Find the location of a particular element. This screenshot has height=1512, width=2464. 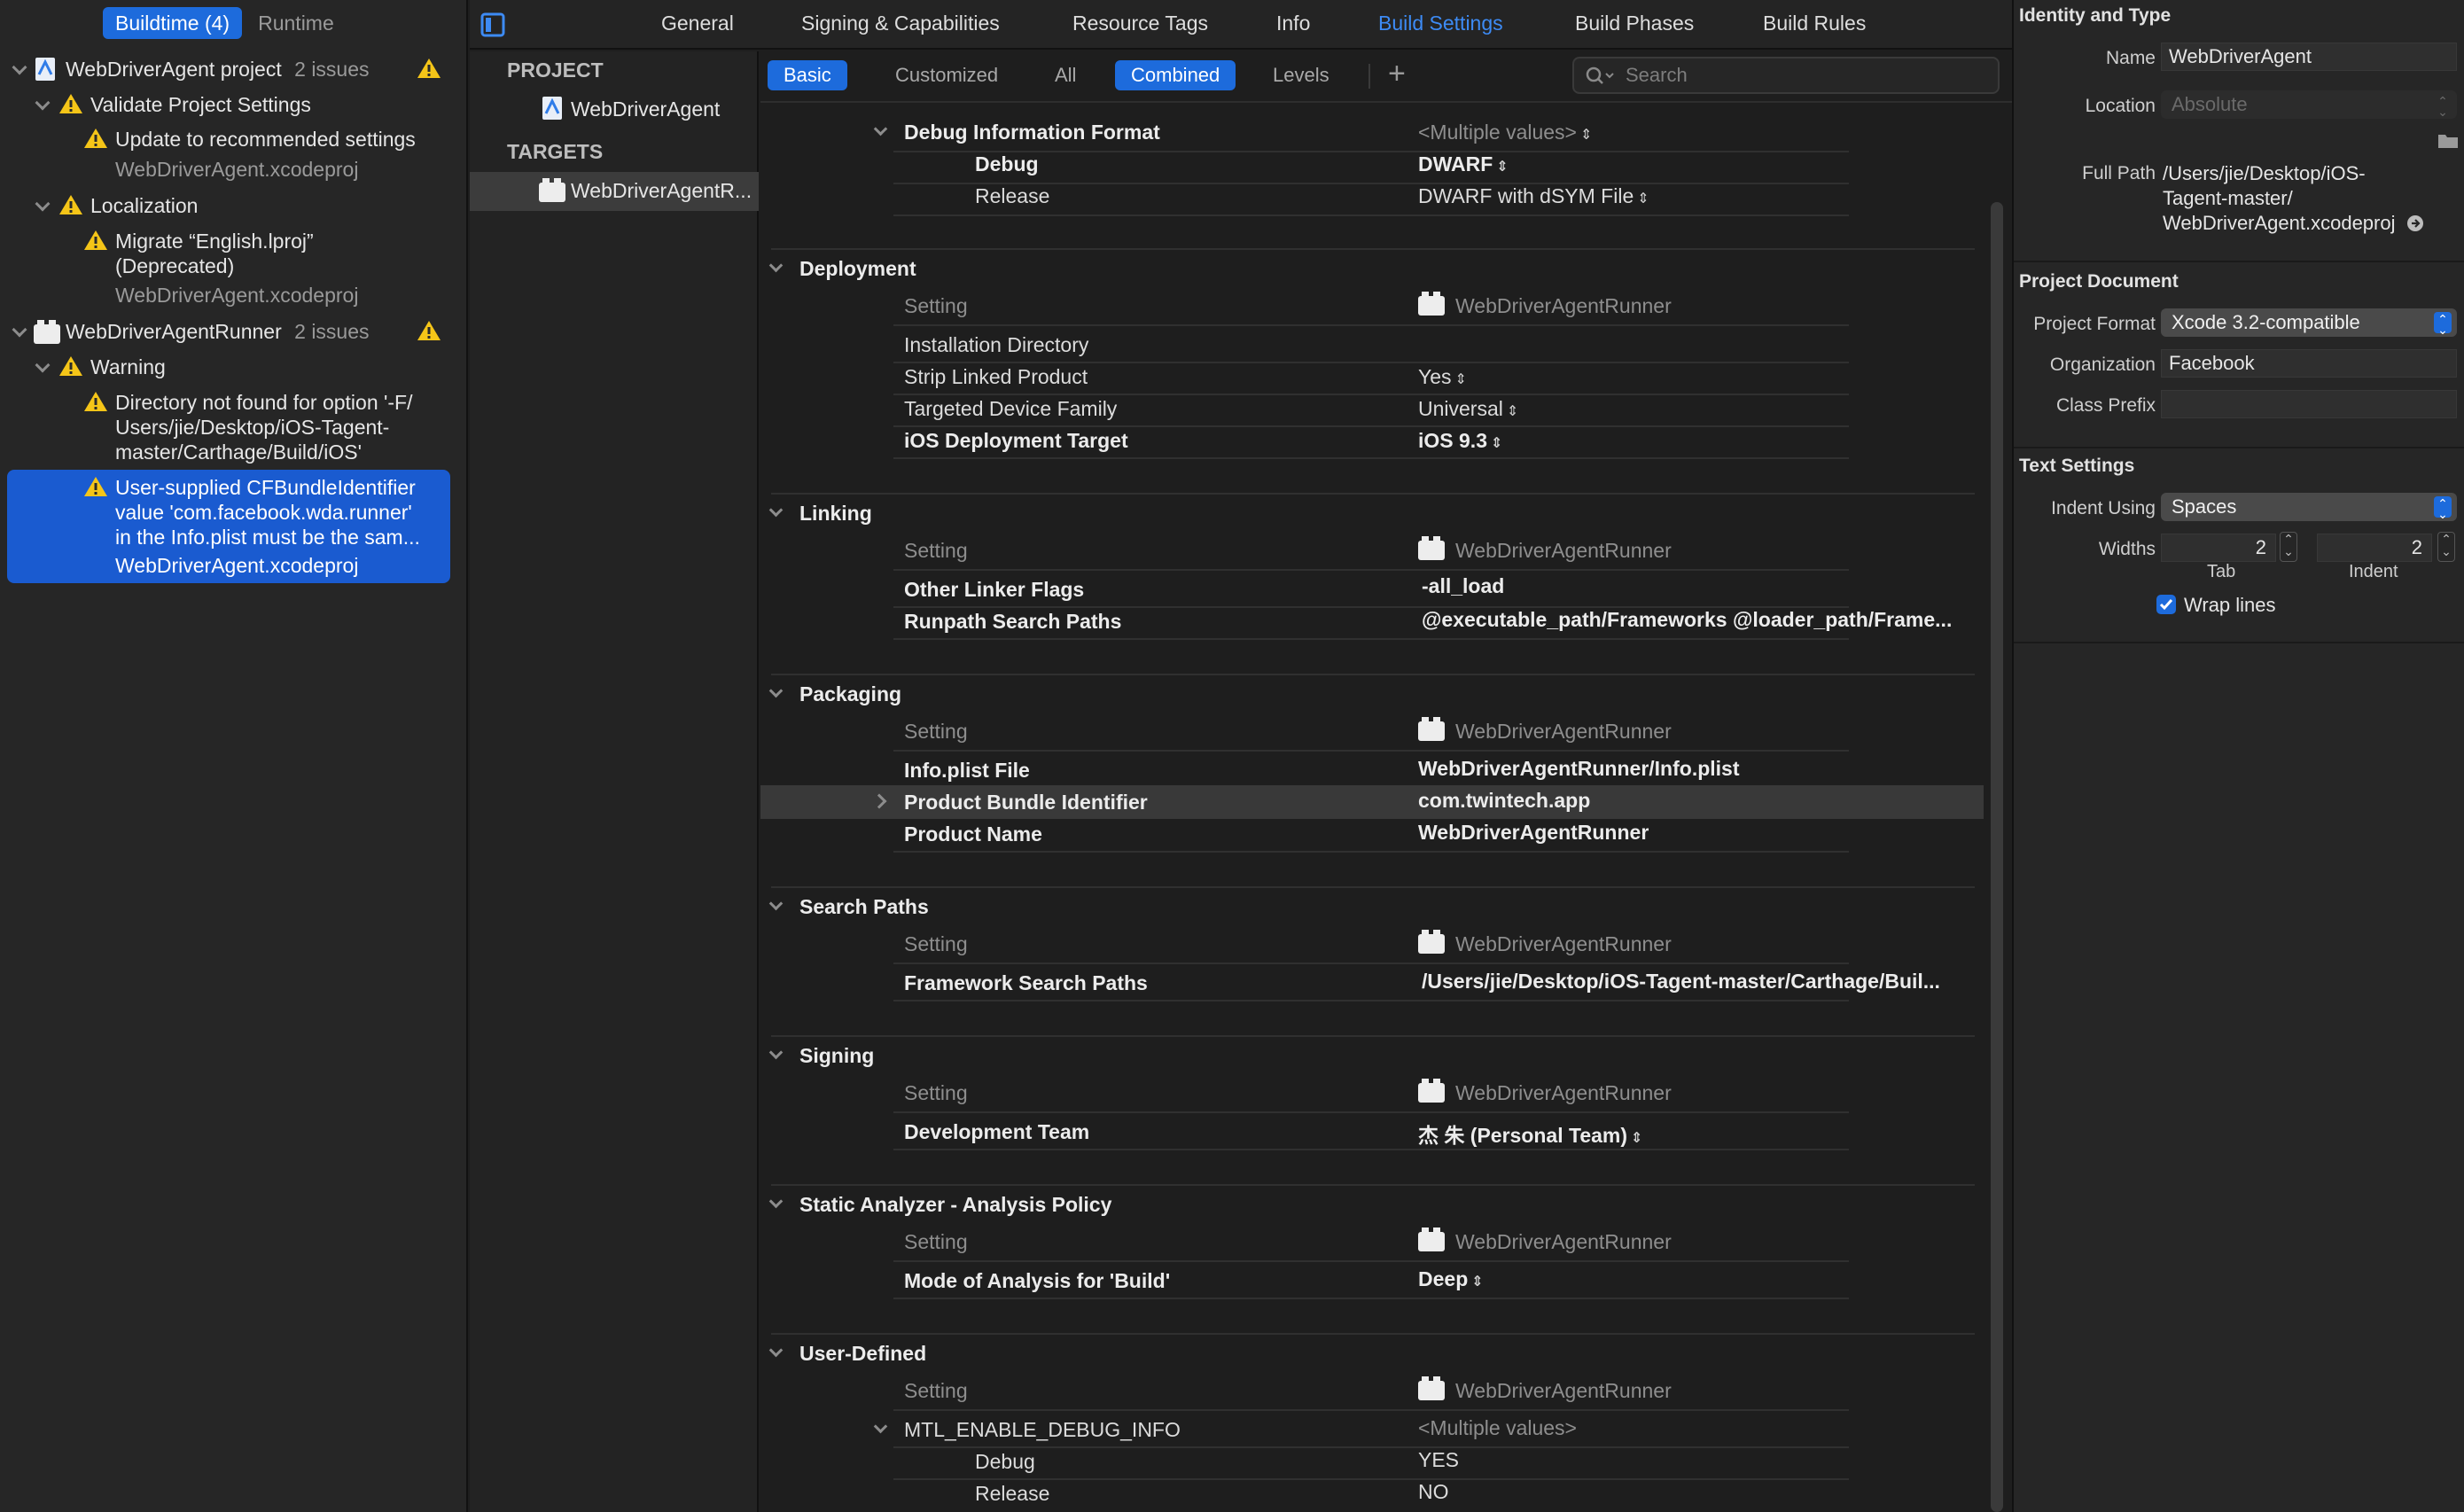

tab-build-phases: Build Phases is located at coordinates (1634, 24).